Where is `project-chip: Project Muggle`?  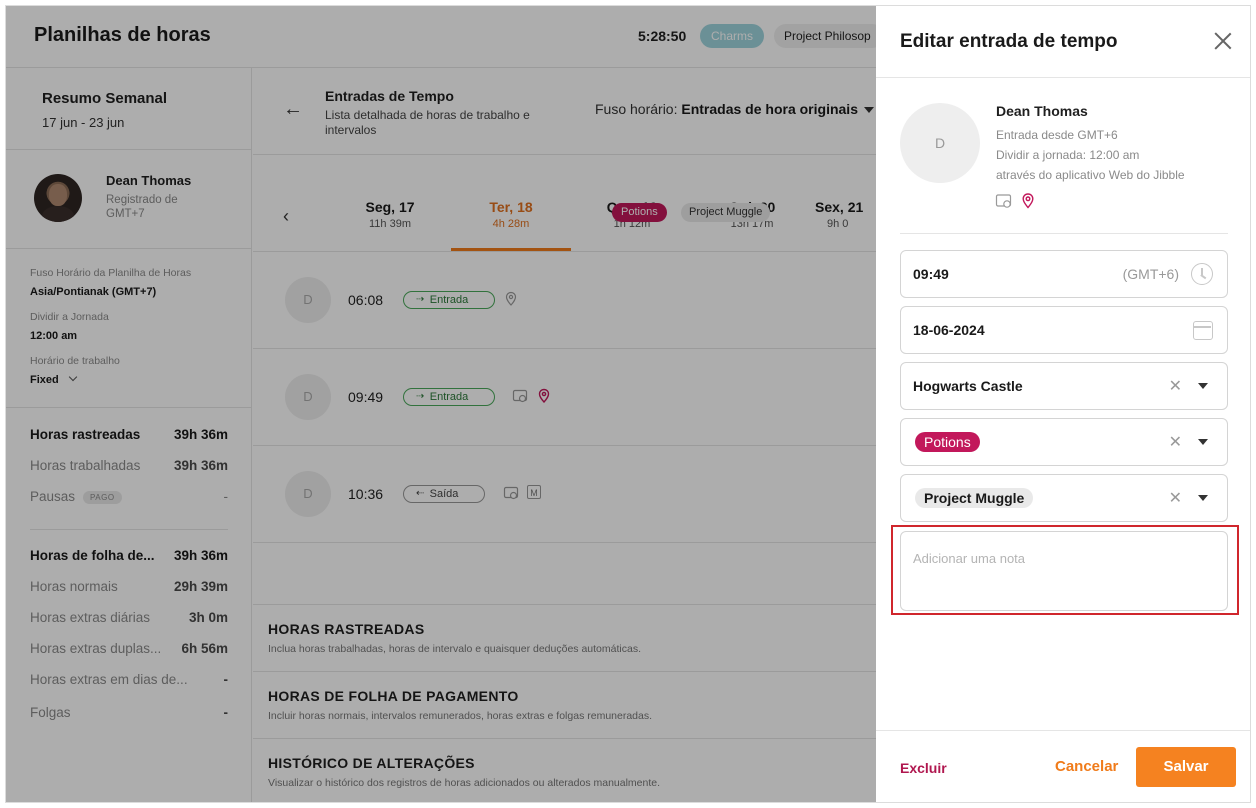 project-chip: Project Muggle is located at coordinates (974, 498).